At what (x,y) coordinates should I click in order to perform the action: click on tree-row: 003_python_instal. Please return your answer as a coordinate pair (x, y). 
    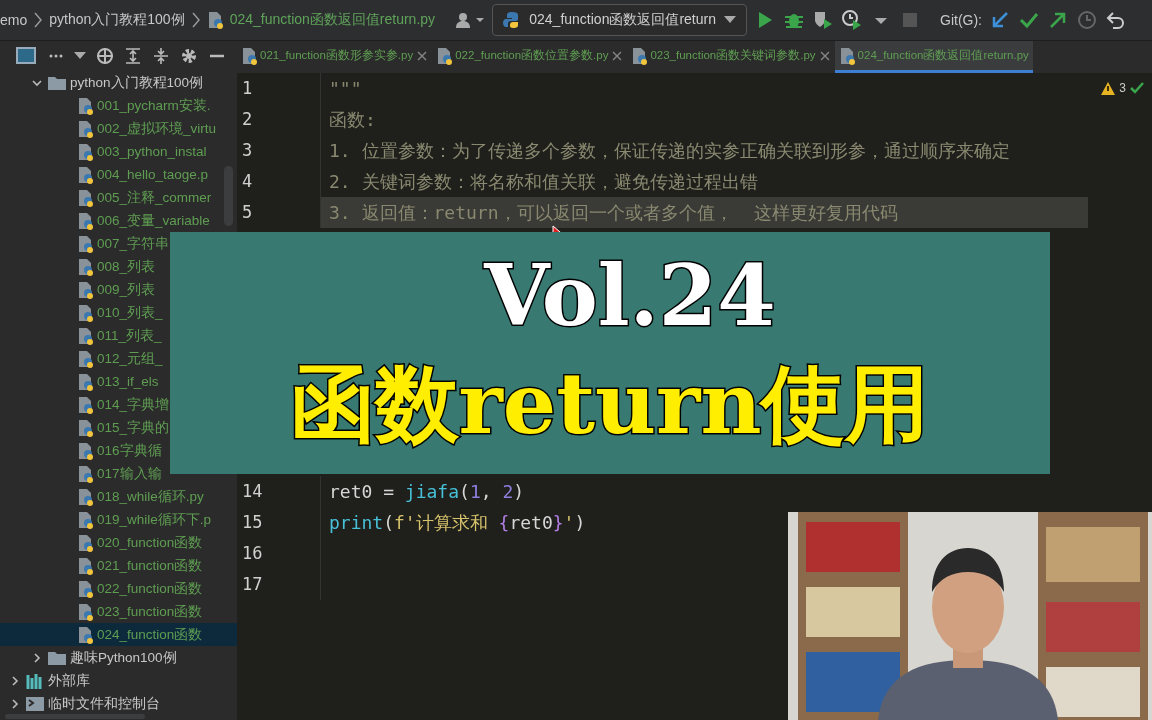
    Looking at the image, I should click on (104, 151).